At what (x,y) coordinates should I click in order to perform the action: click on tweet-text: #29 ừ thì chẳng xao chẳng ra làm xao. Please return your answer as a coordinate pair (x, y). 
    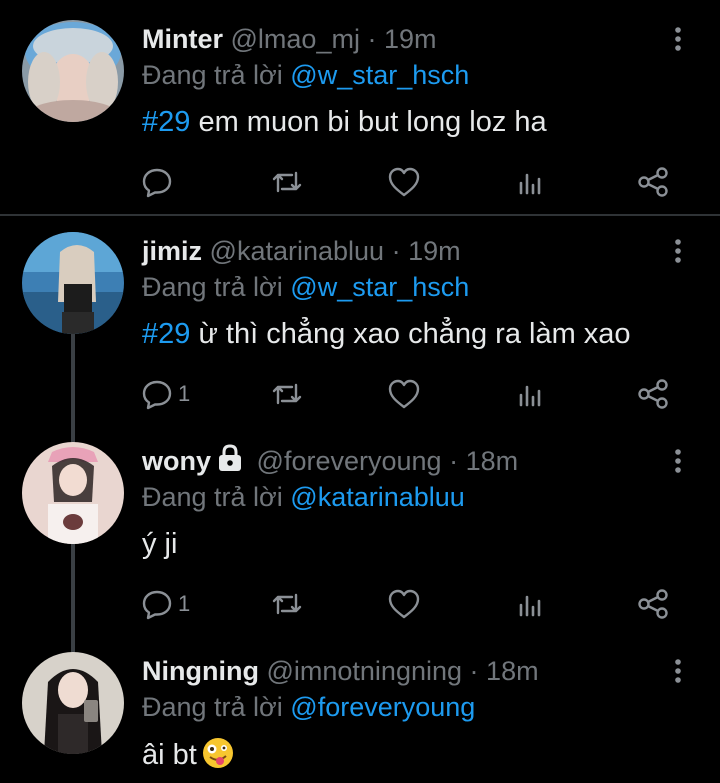
    Looking at the image, I should click on (386, 334).